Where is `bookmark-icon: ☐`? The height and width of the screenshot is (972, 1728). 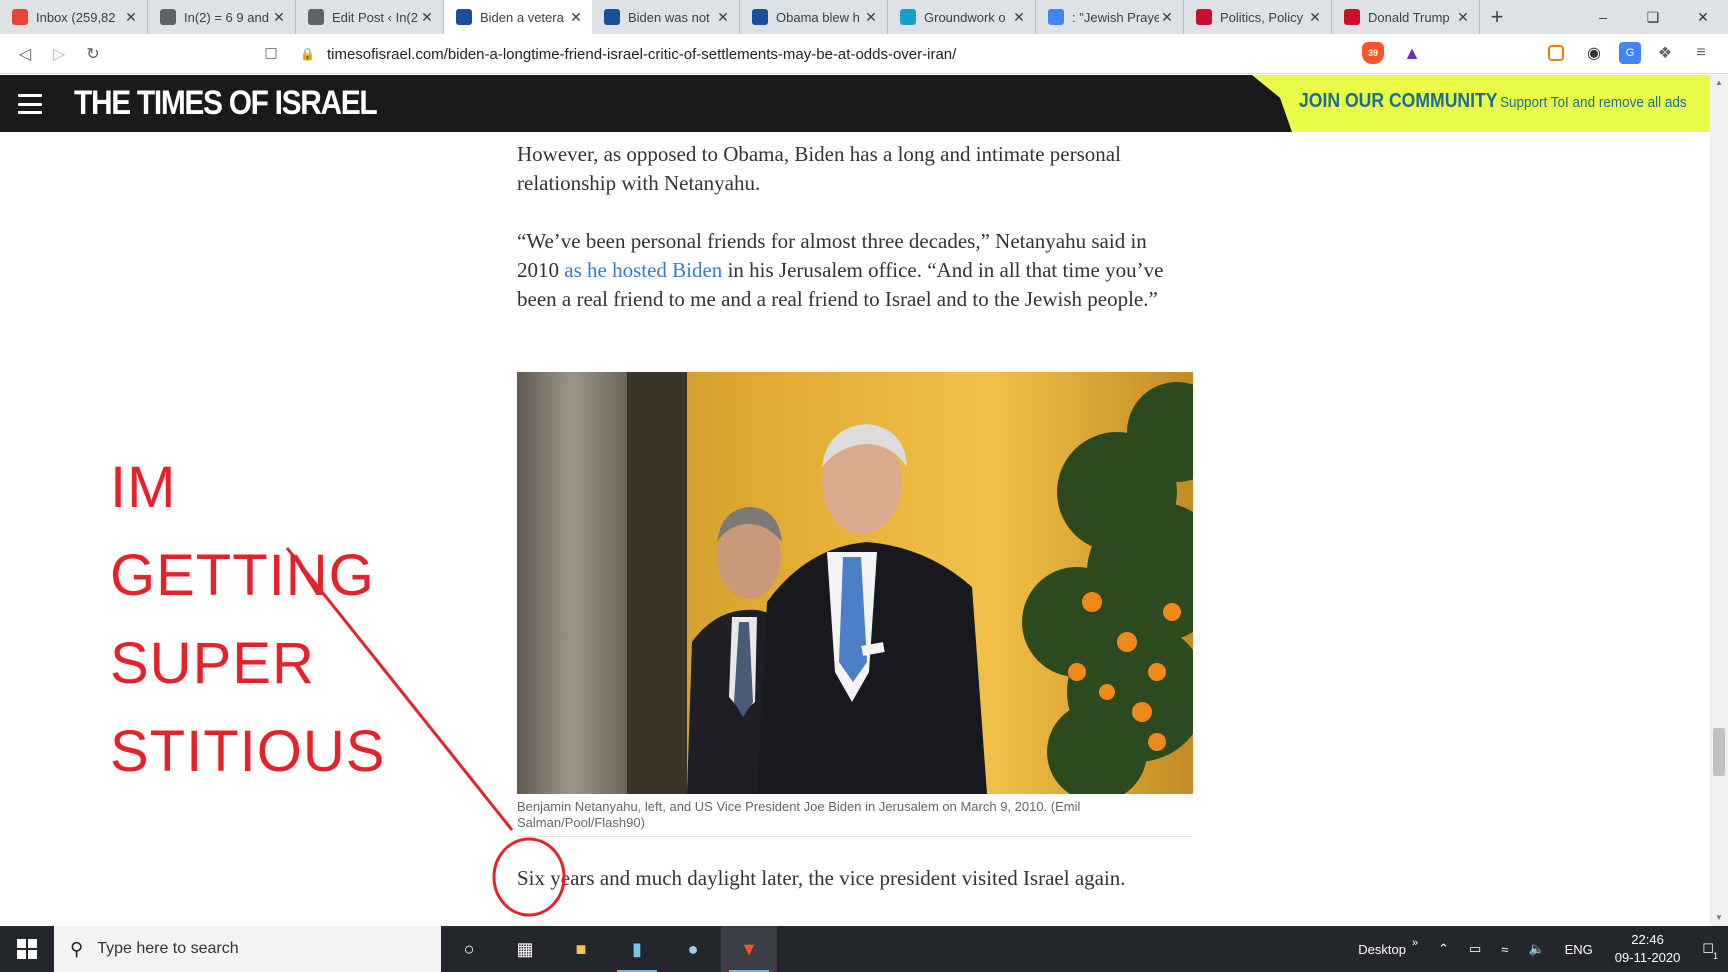 bookmark-icon: ☐ is located at coordinates (271, 54).